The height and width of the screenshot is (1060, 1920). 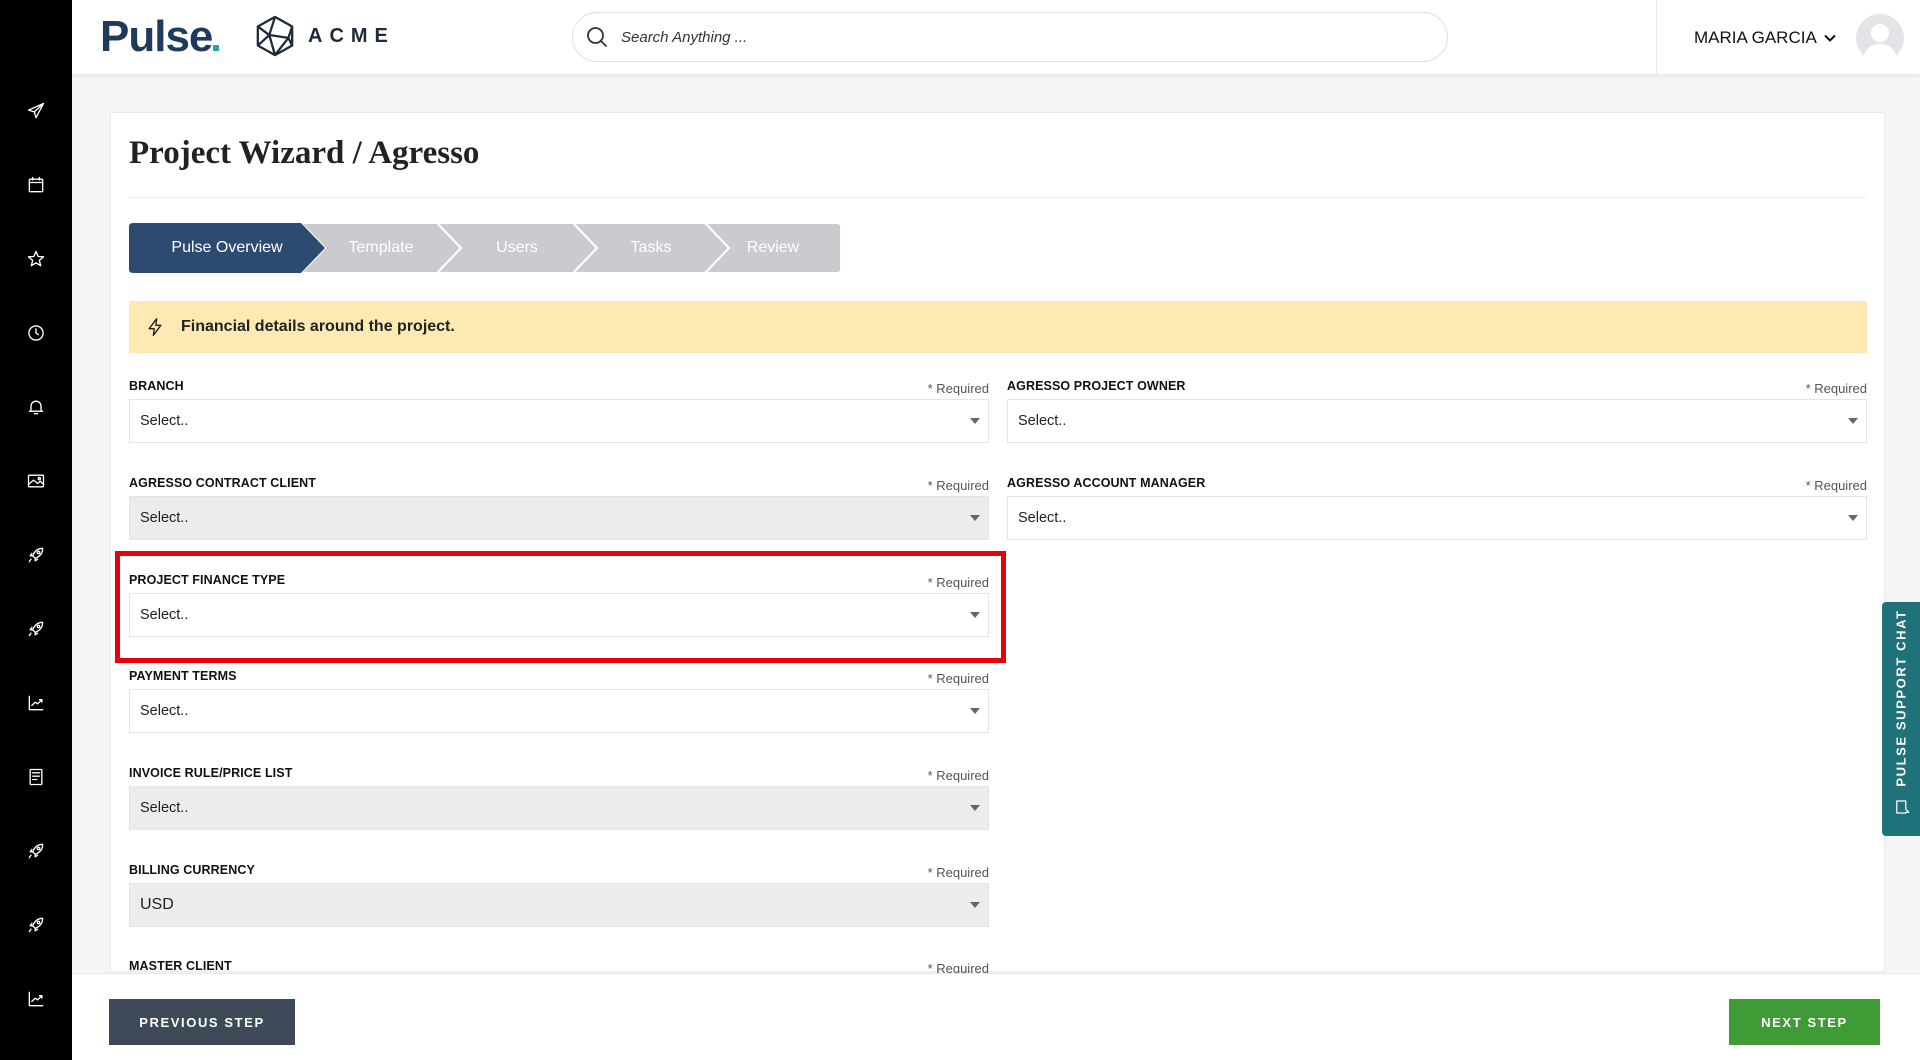 What do you see at coordinates (559, 421) in the screenshot?
I see `branch-select: Select..` at bounding box center [559, 421].